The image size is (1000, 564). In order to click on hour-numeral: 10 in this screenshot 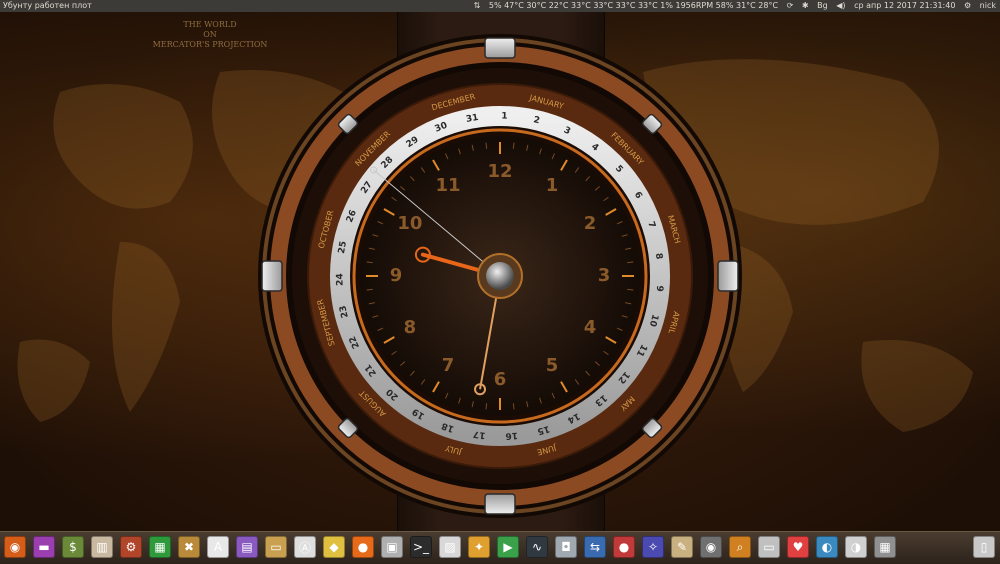, I will do `click(409, 223)`.